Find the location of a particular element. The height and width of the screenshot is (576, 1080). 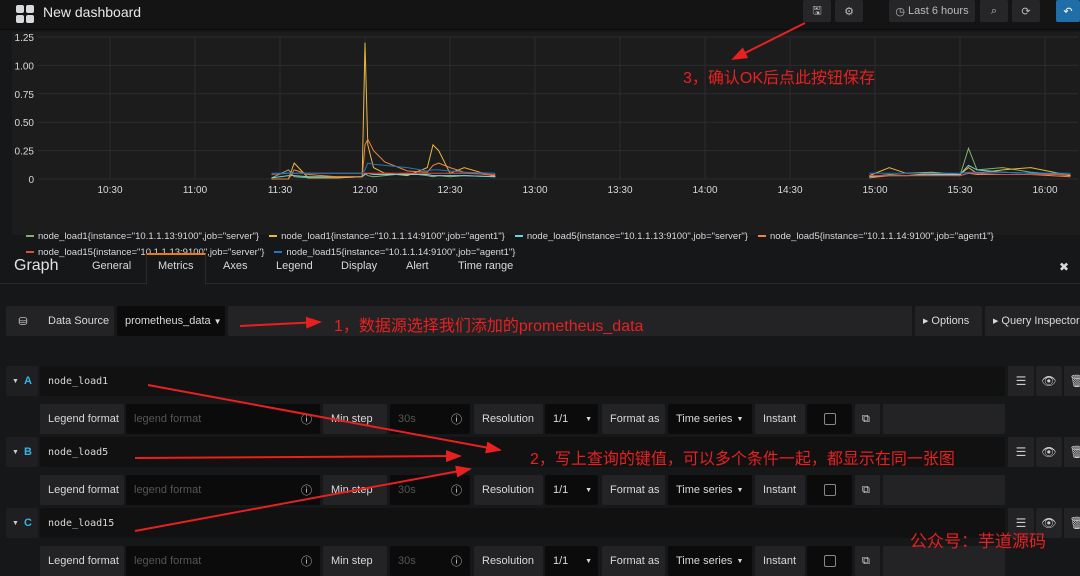

x-tick-label: 12:00 is located at coordinates (364, 190).